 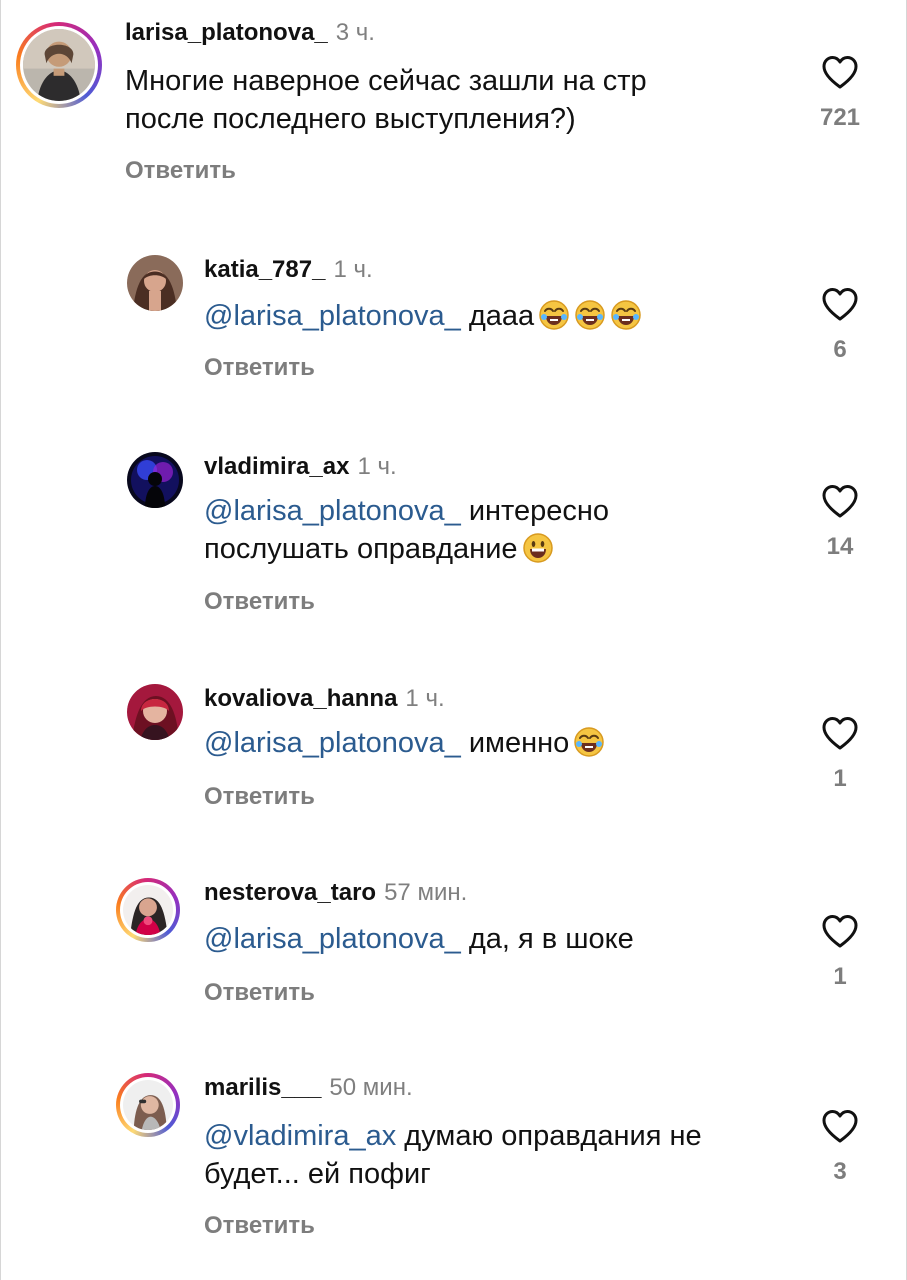 I want to click on comment-header: marilis___ 50 мин., so click(x=308, y=1088).